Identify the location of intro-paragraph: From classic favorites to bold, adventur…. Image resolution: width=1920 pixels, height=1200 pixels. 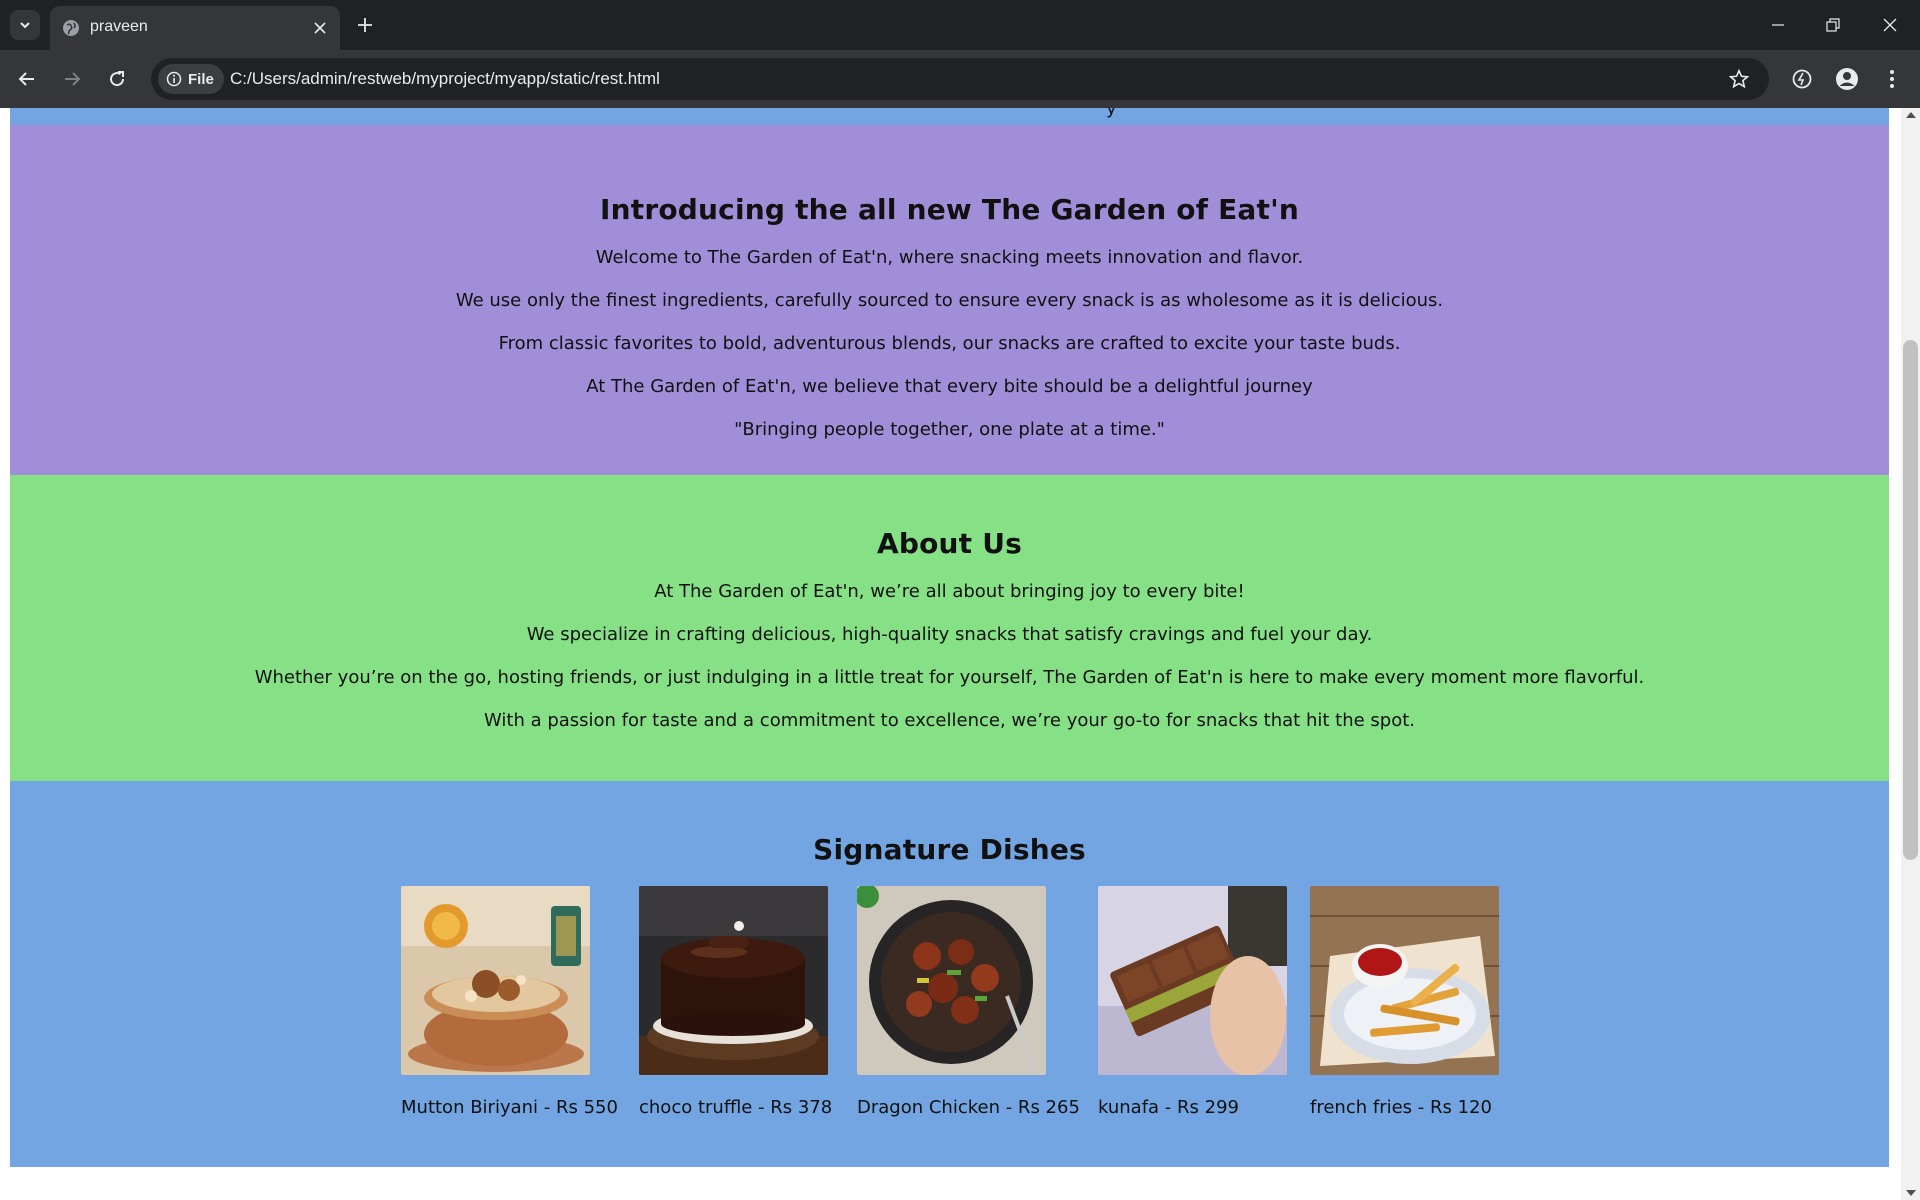
(949, 343).